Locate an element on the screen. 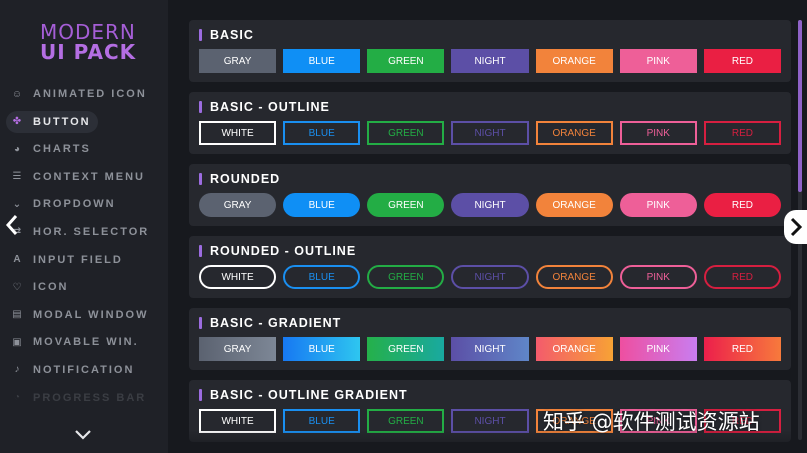 This screenshot has height=453, width=807. previous-arrow-icon is located at coordinates (14, 227).